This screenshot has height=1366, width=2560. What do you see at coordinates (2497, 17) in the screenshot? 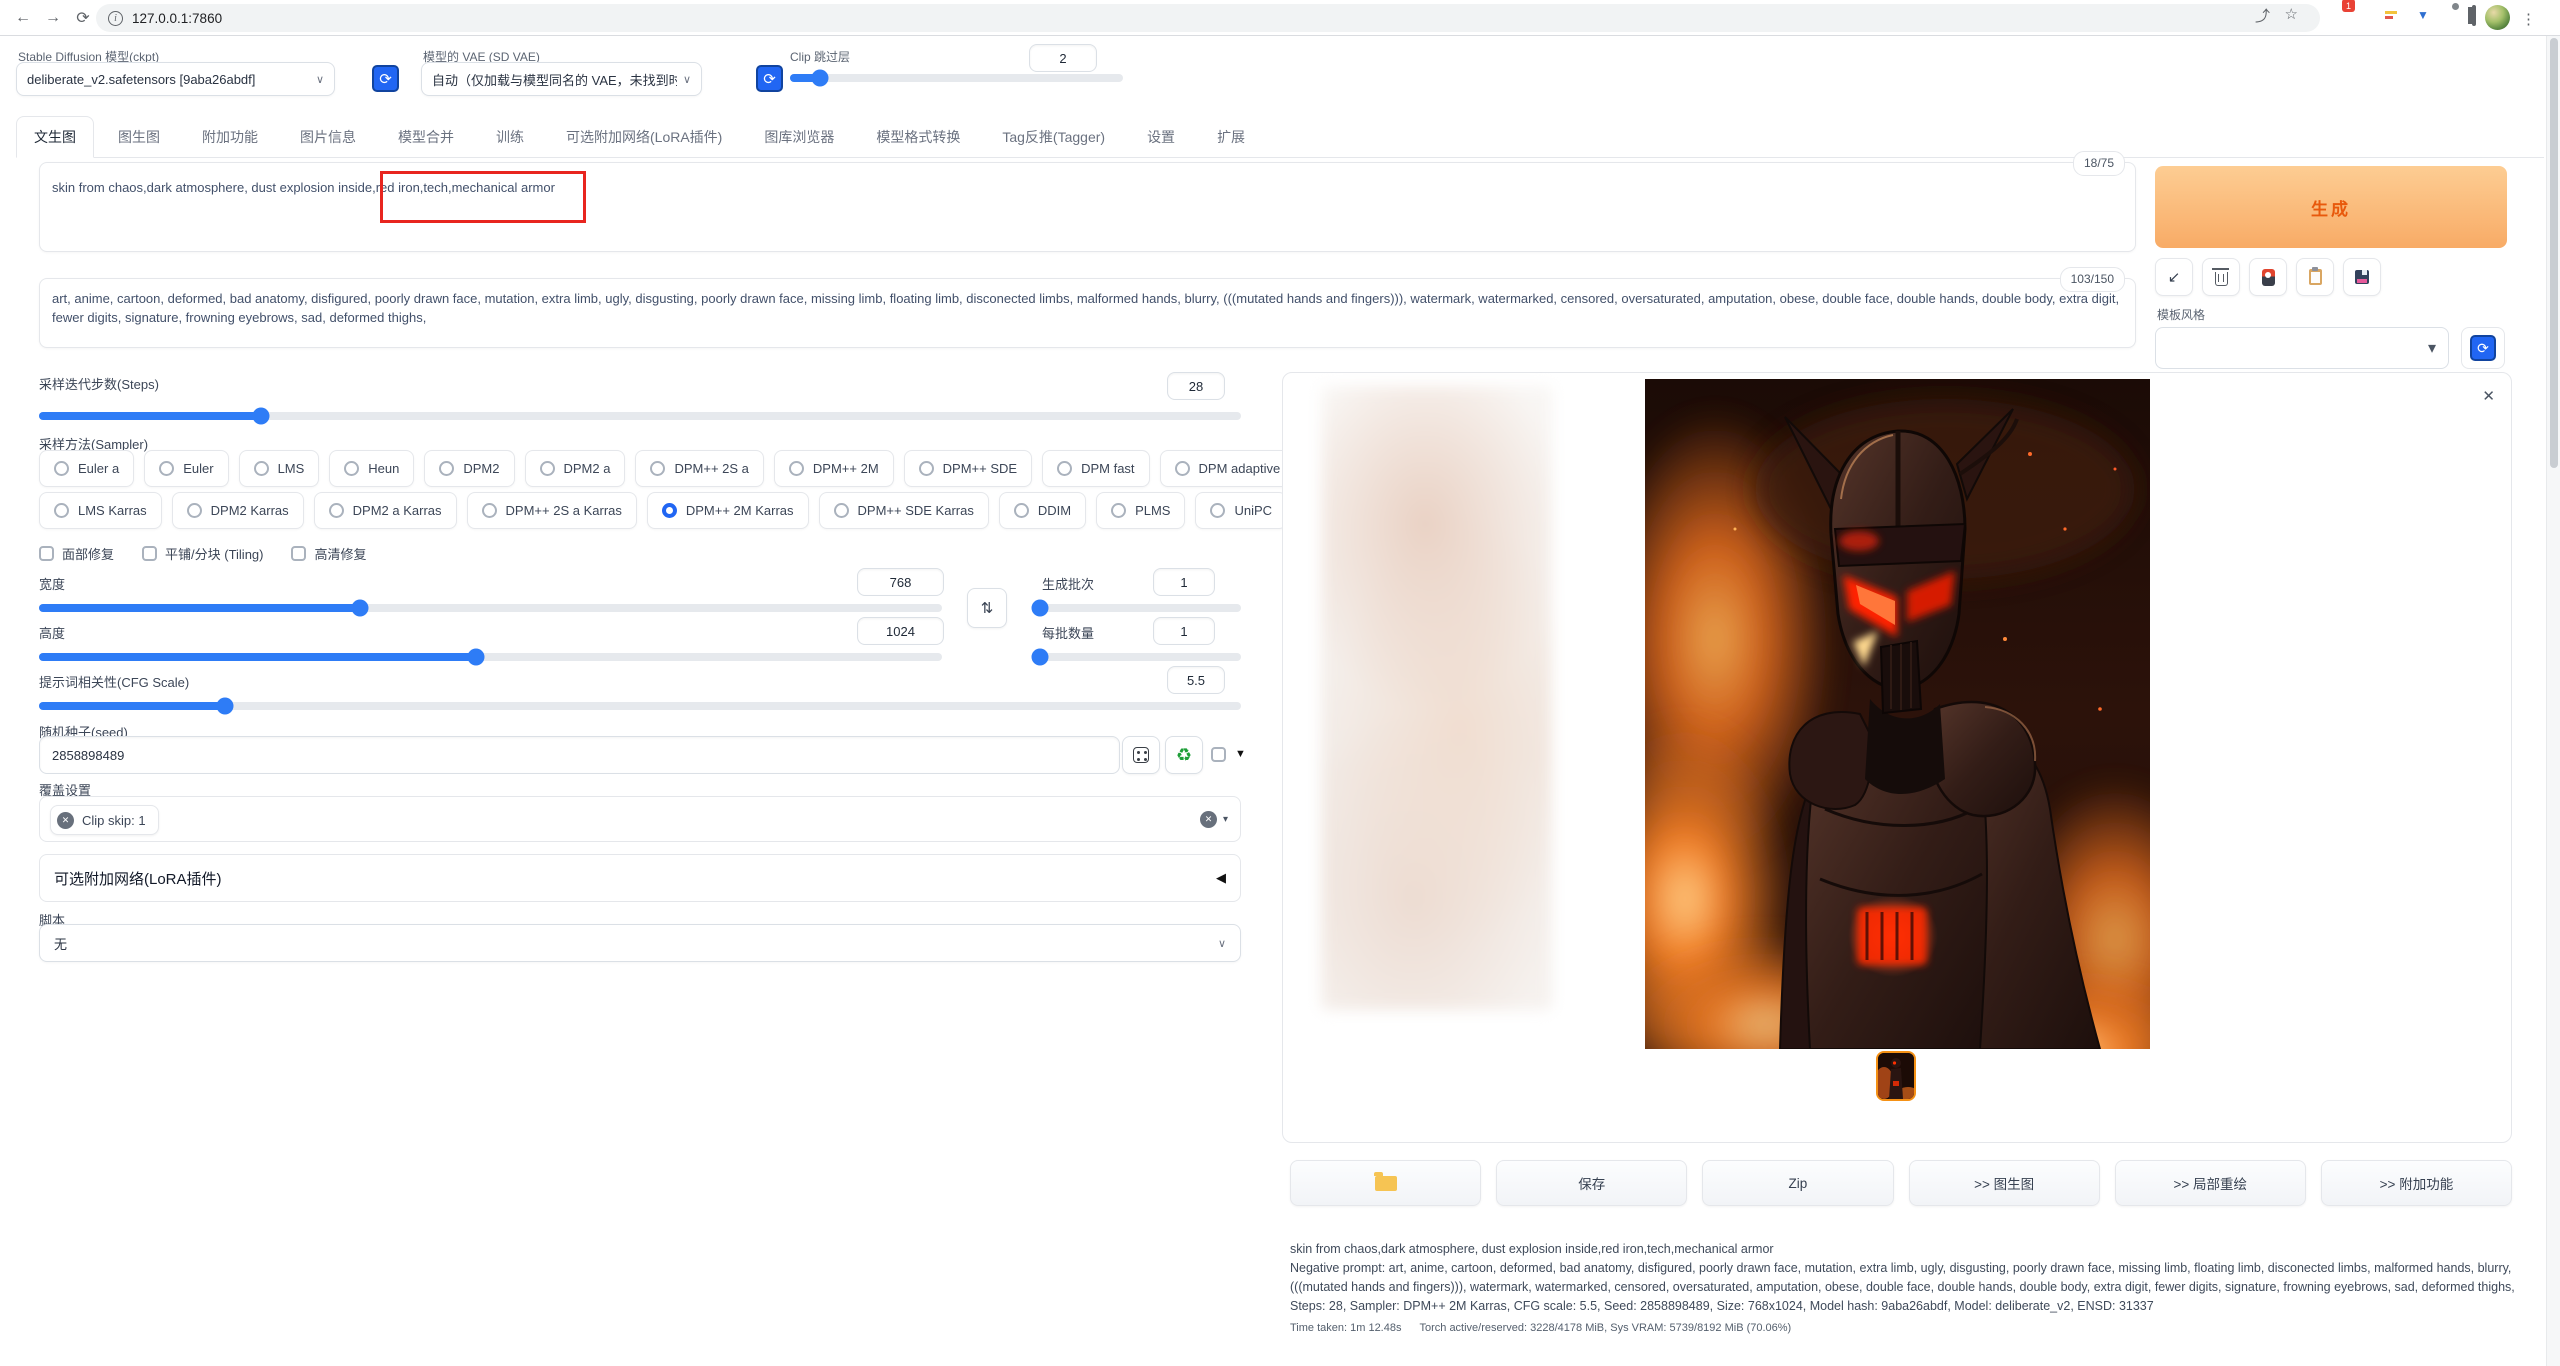
I see `profile-avatar` at bounding box center [2497, 17].